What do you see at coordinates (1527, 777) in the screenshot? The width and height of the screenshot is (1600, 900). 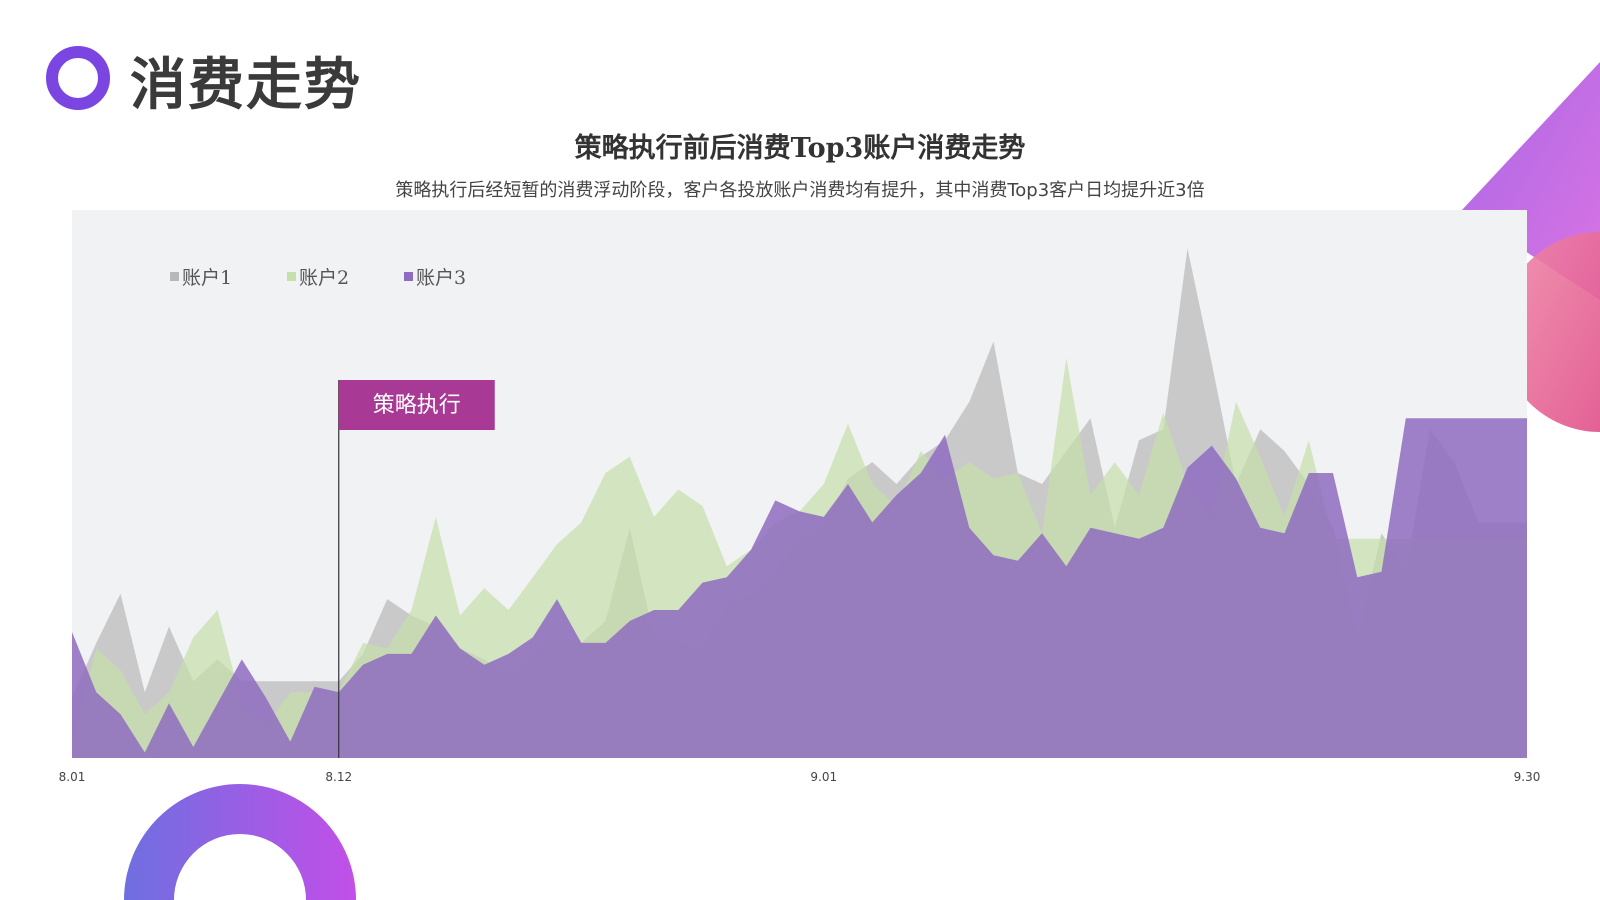 I see `x-tick-label: 9.30` at bounding box center [1527, 777].